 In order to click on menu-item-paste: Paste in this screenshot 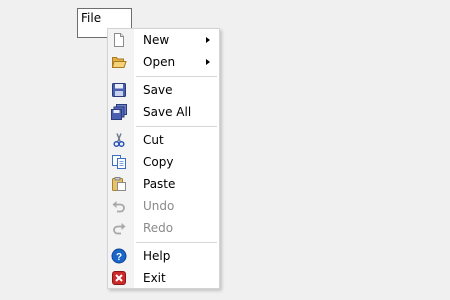, I will do `click(163, 184)`.